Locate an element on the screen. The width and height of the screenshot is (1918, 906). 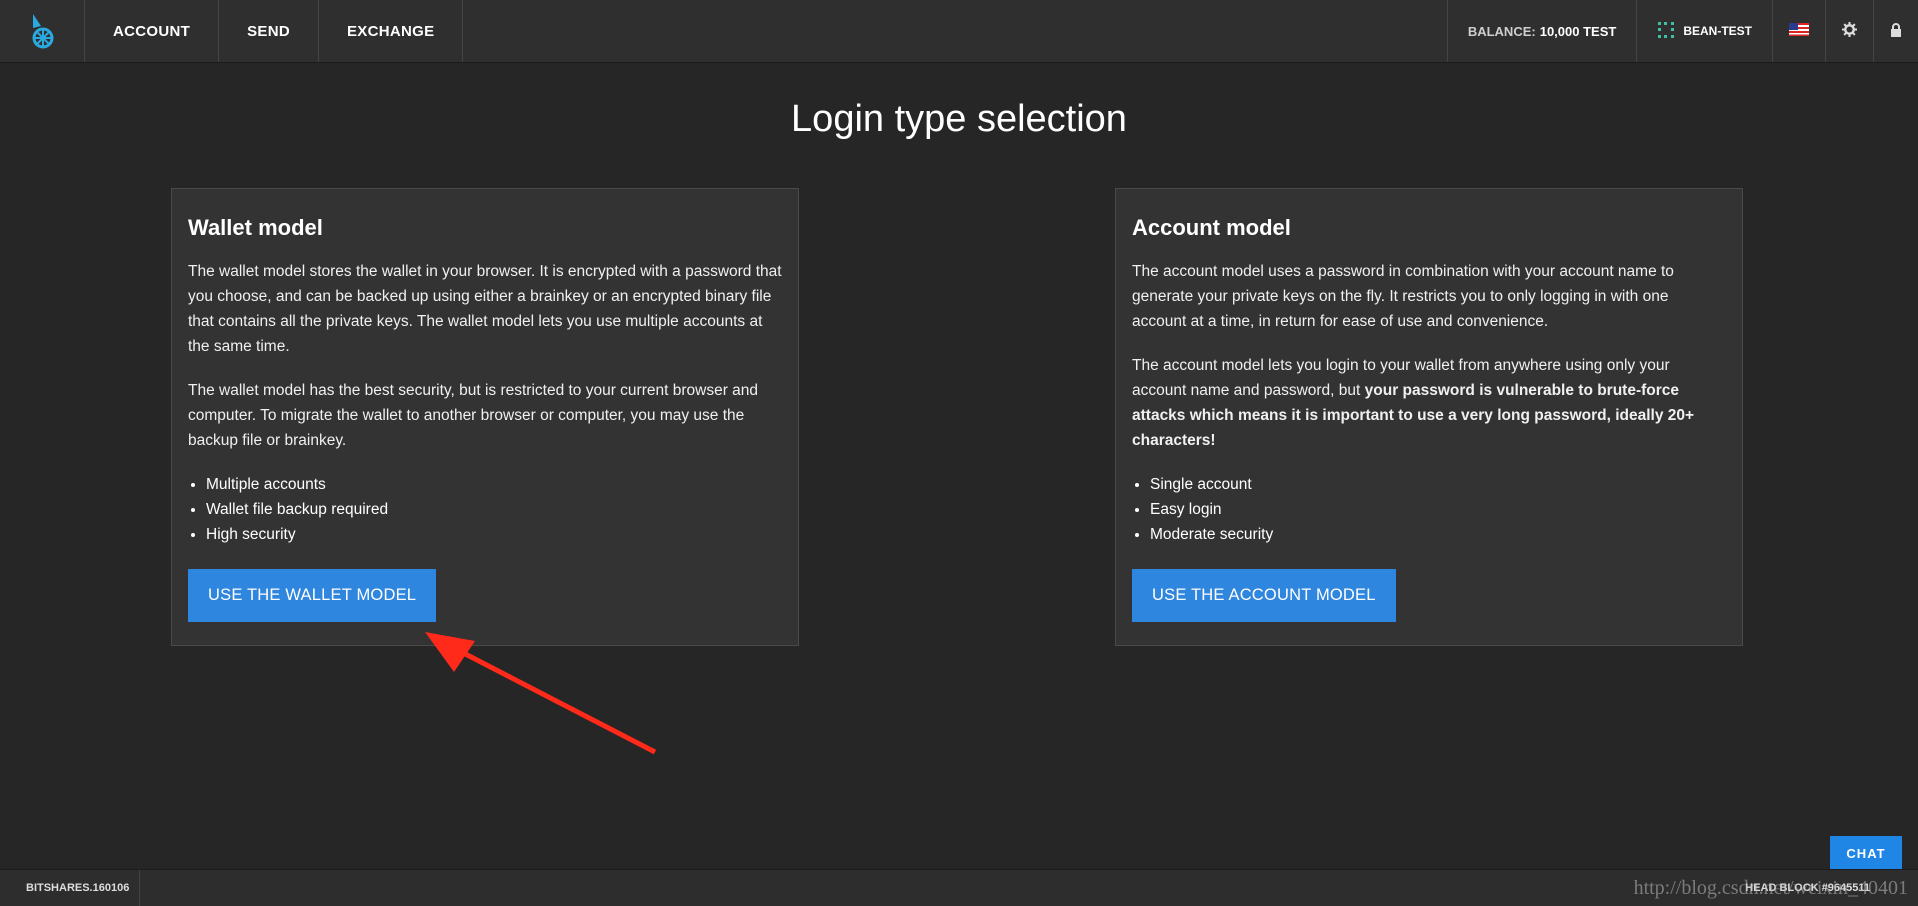
use-account-model-button: USE THE ACCOUNT MODEL is located at coordinates (1264, 595).